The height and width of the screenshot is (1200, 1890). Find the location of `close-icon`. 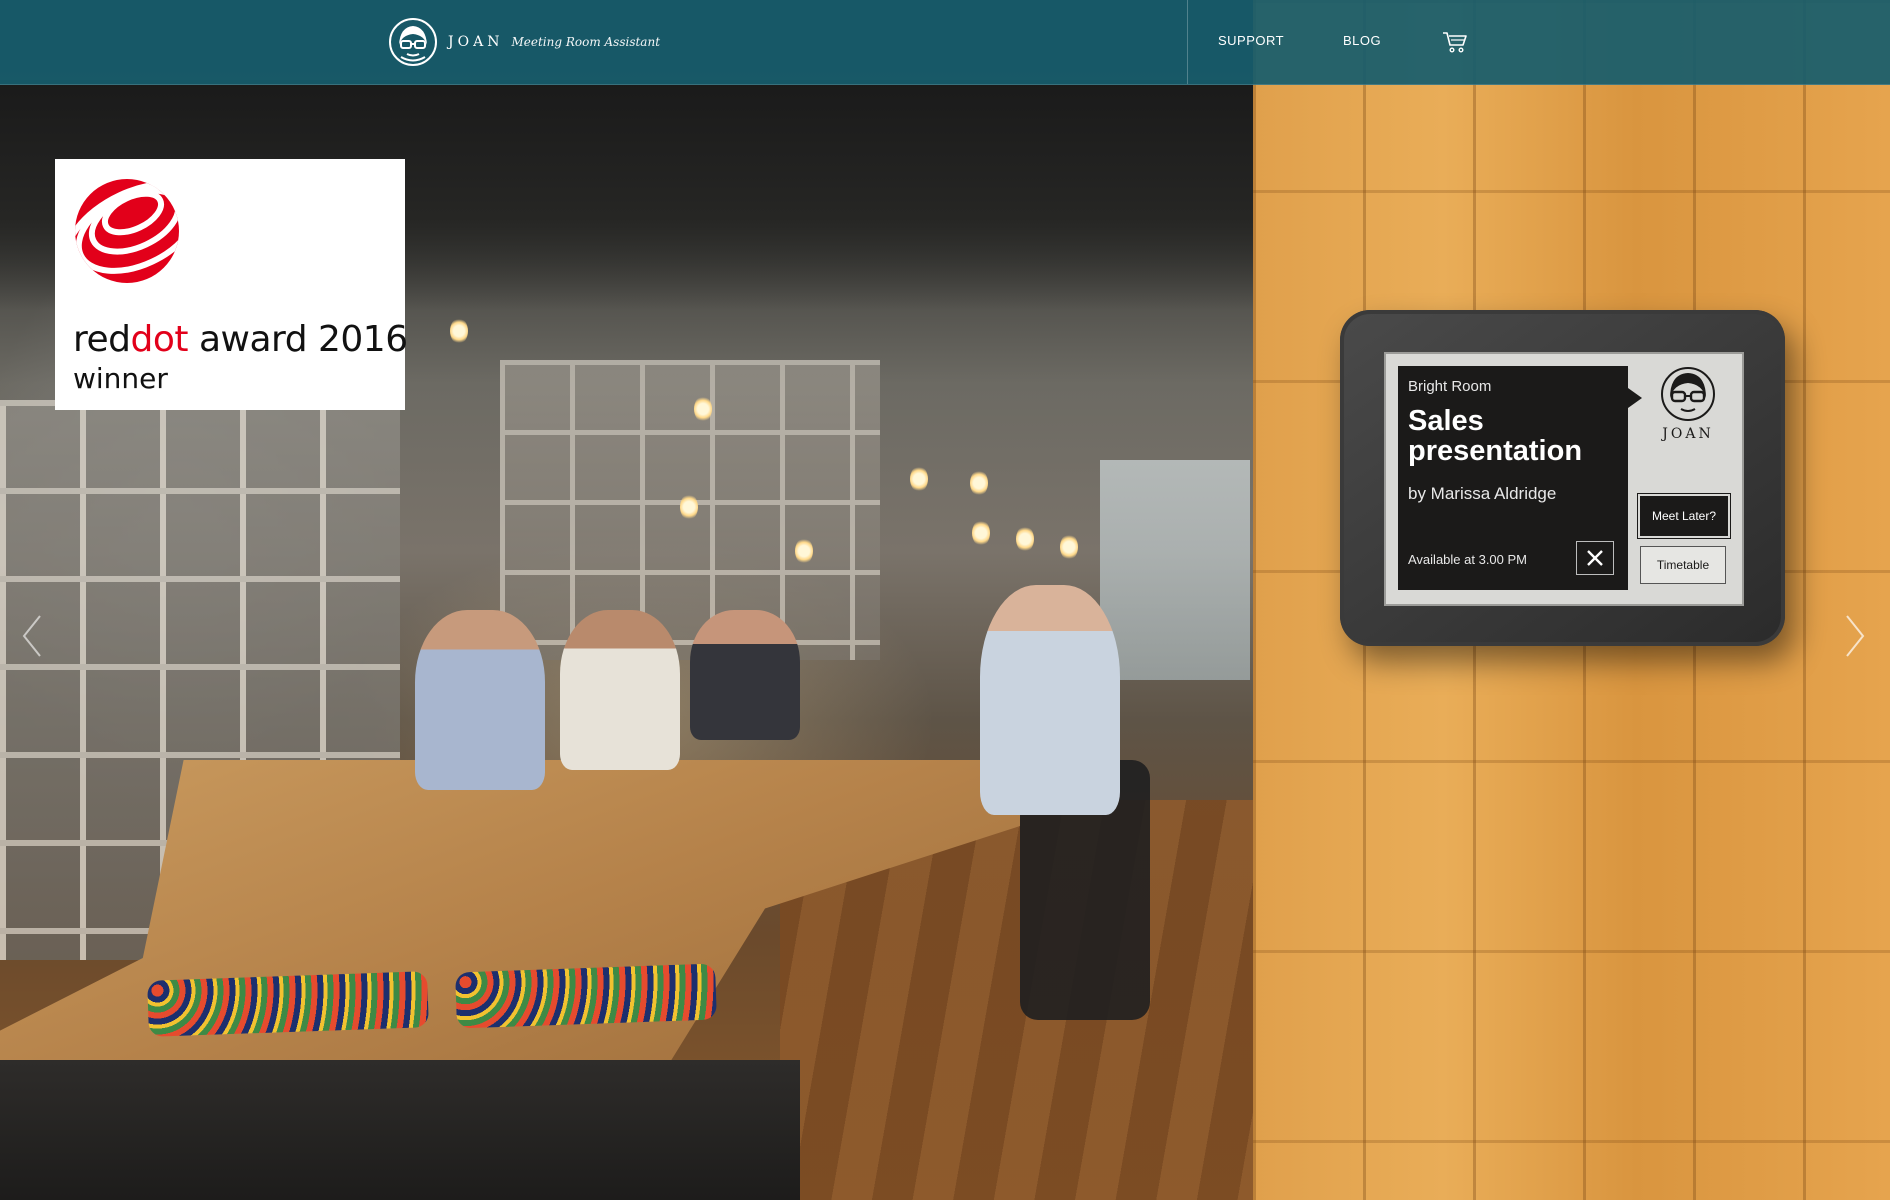

close-icon is located at coordinates (1595, 558).